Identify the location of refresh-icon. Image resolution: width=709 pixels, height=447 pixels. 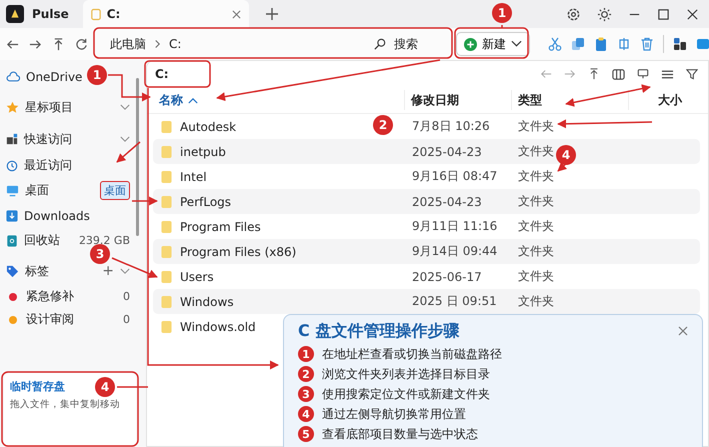
(81, 44).